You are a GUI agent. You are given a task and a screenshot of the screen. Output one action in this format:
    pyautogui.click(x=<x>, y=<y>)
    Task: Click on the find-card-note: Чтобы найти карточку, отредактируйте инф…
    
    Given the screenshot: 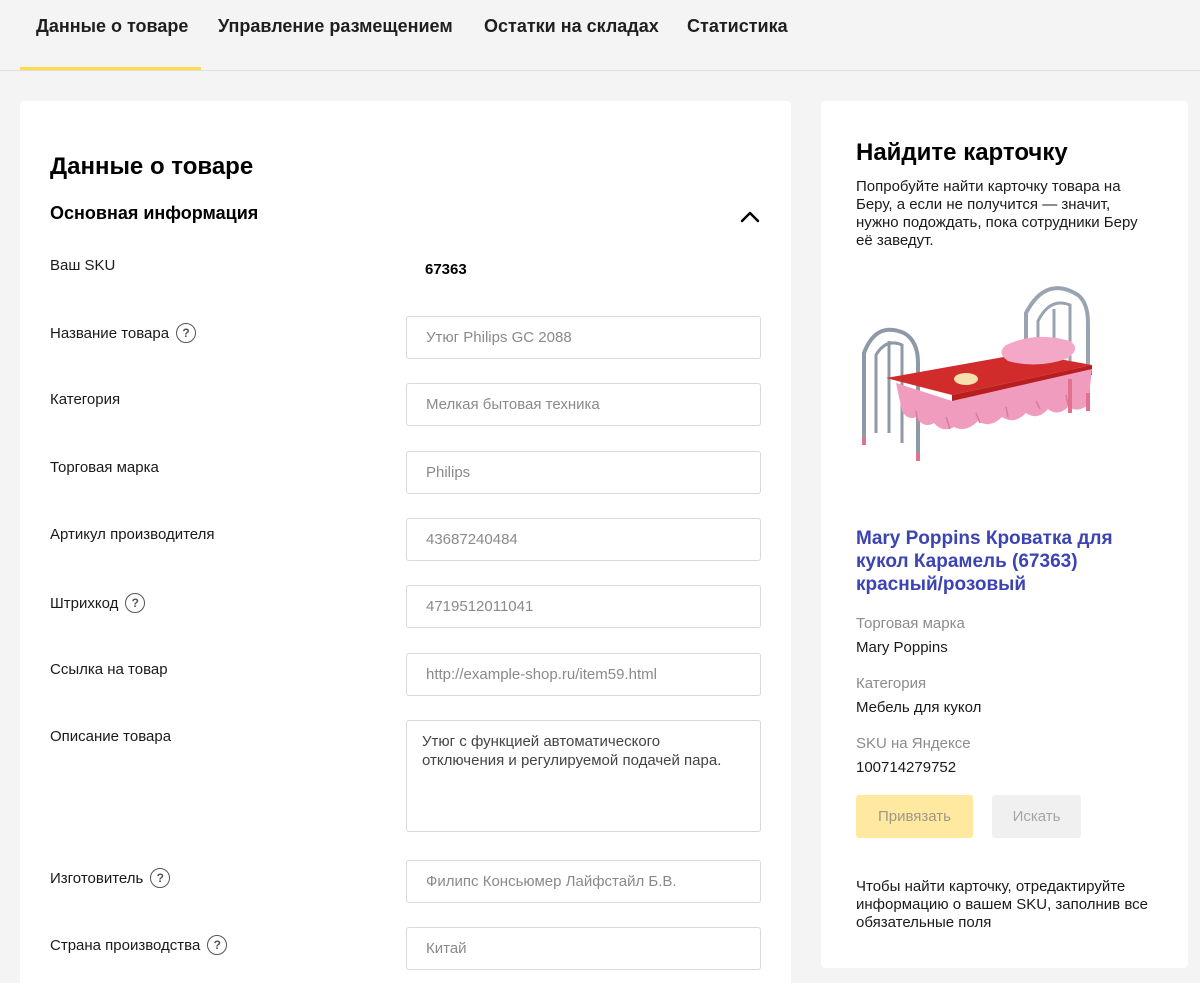 What is the action you would take?
    pyautogui.click(x=1002, y=904)
    